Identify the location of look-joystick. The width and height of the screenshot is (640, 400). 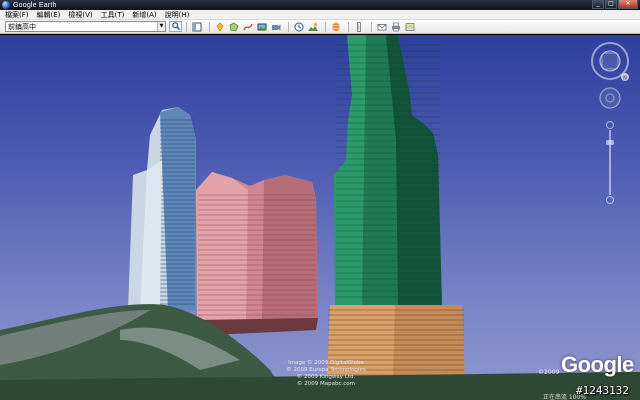
(610, 98).